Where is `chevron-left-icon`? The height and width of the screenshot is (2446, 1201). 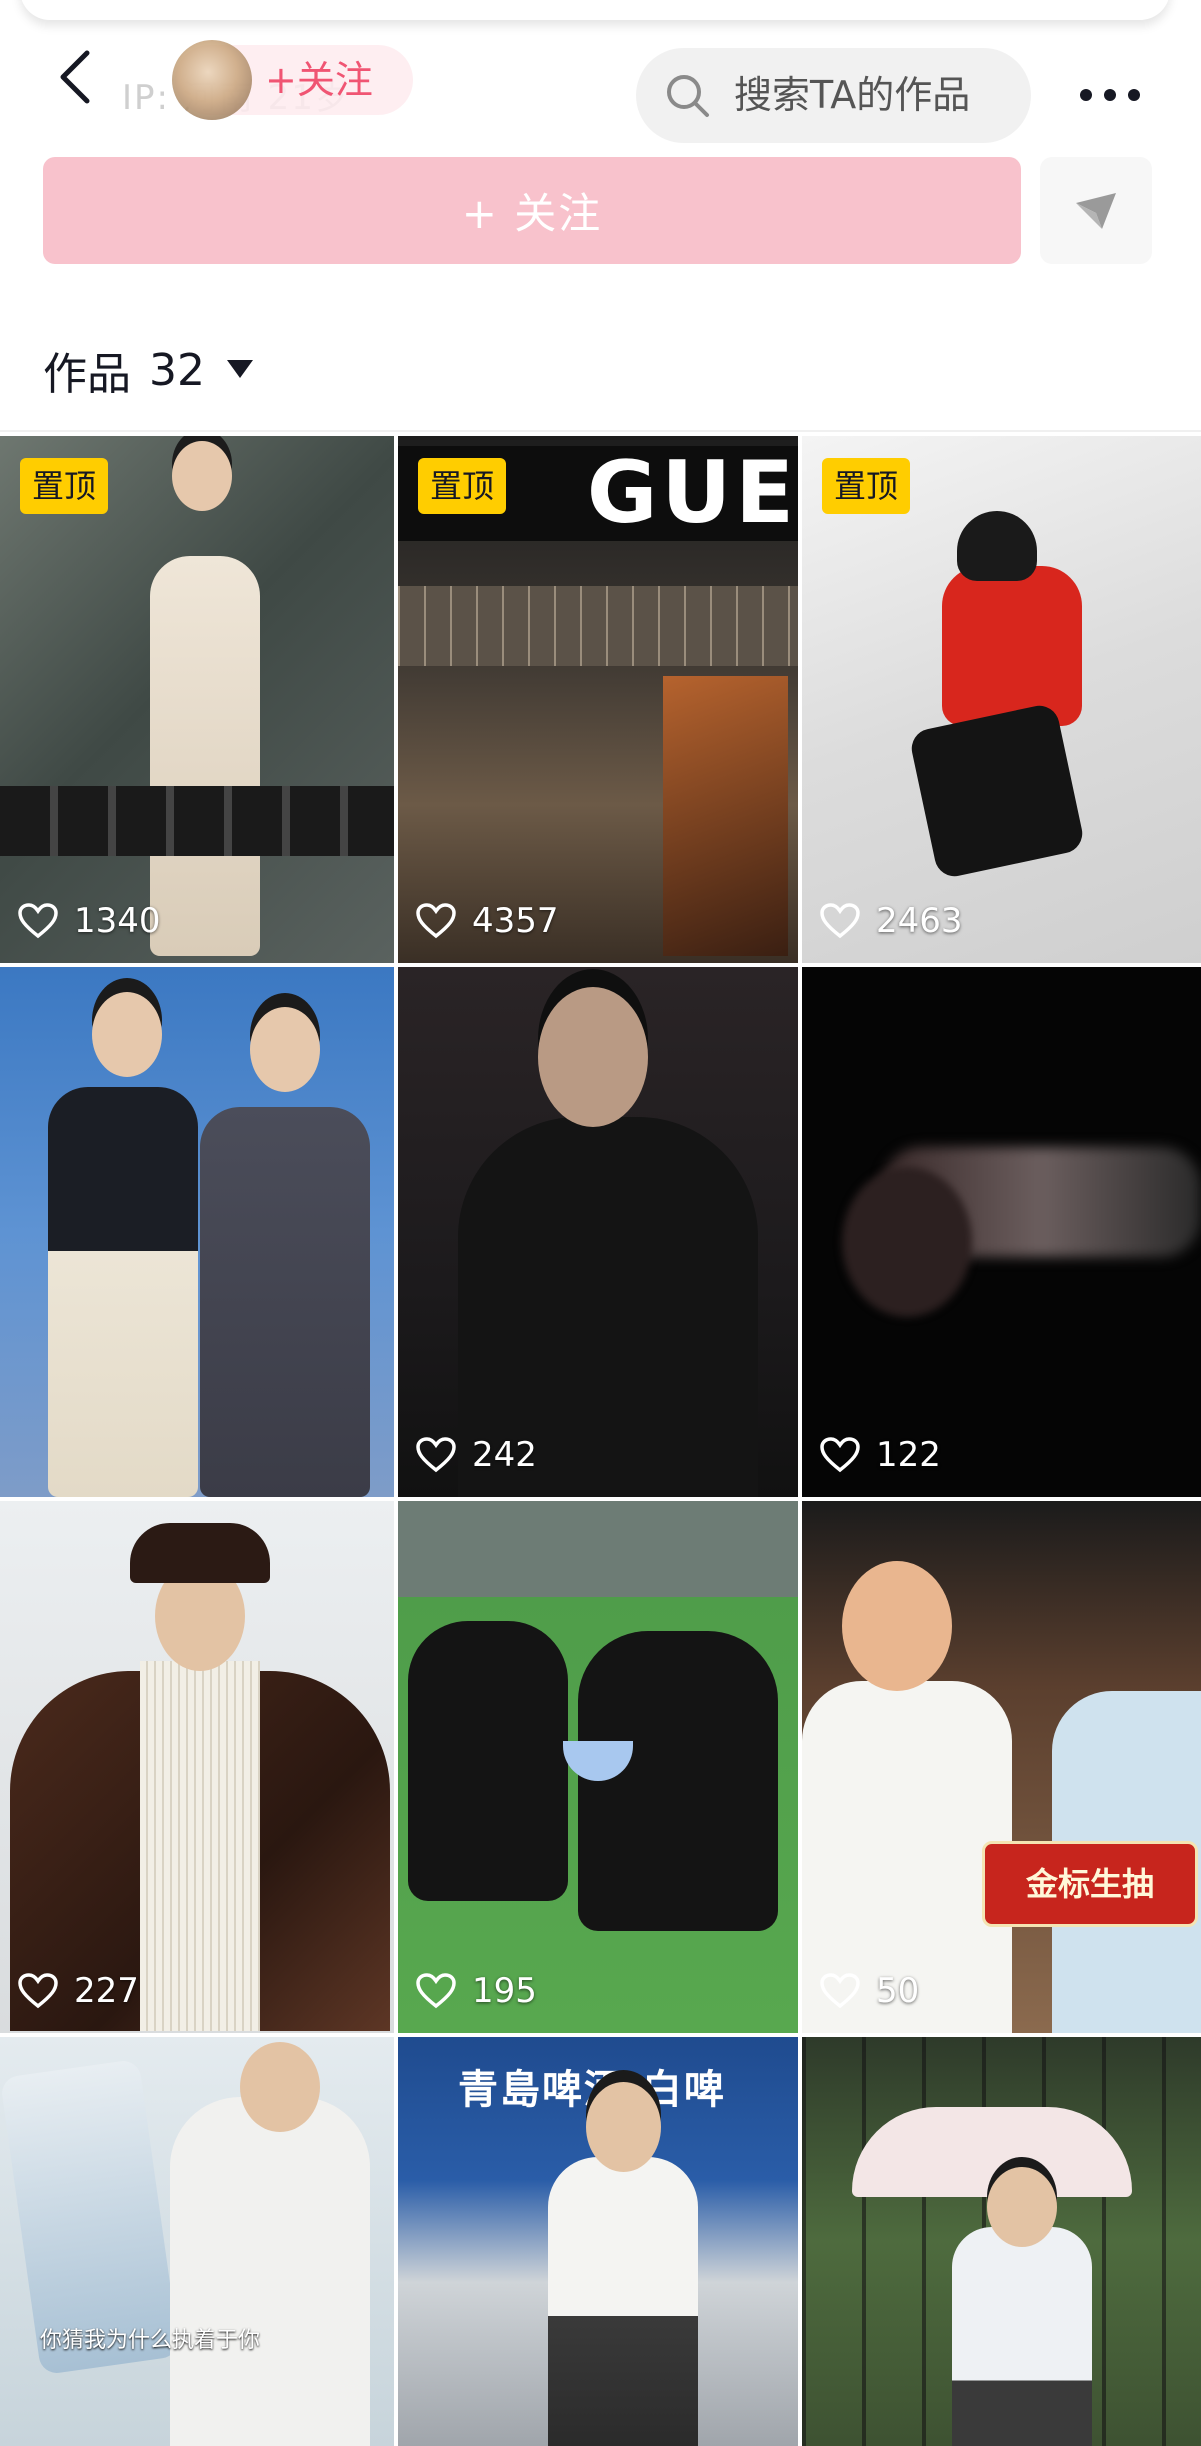 chevron-left-icon is located at coordinates (75, 77).